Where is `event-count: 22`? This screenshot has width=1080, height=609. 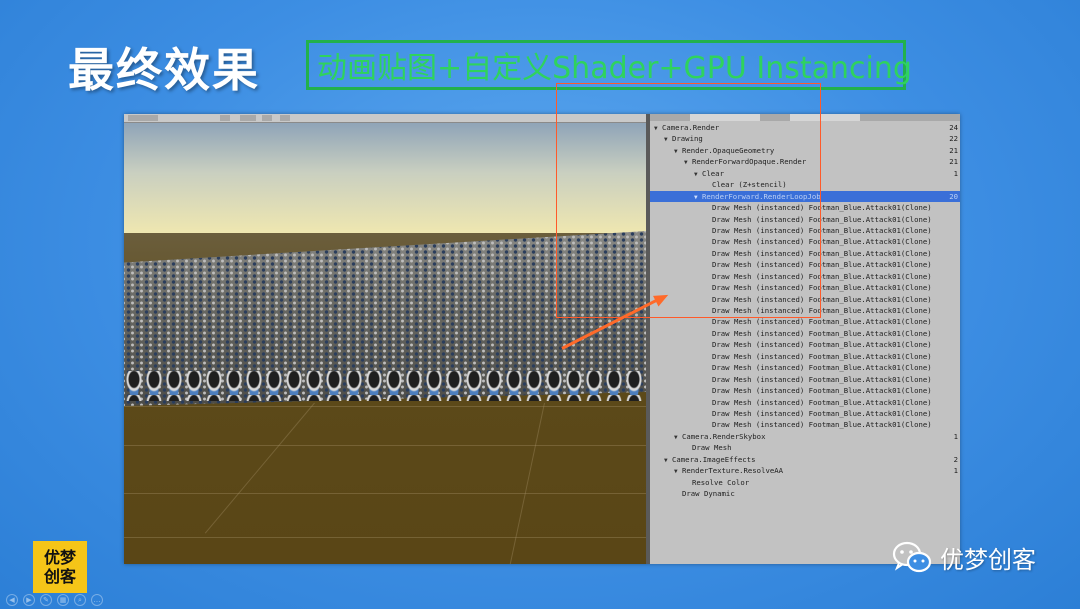
event-count: 22 is located at coordinates (953, 139).